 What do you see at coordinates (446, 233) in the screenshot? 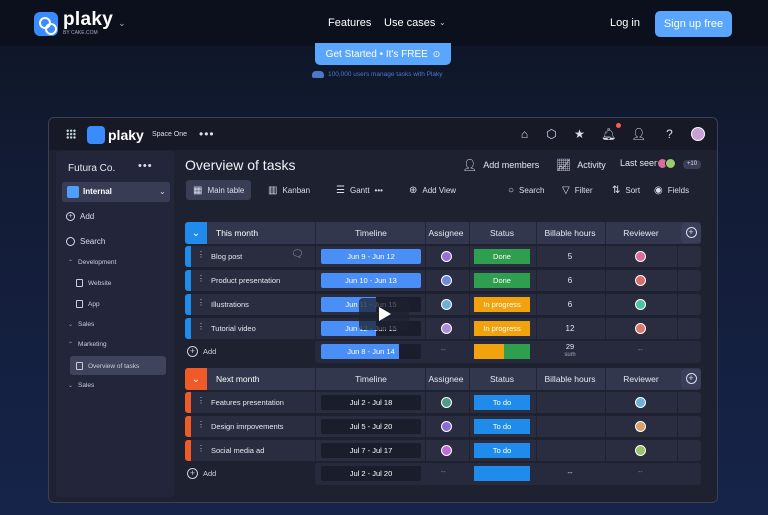
I see `column-assignee: Assignee` at bounding box center [446, 233].